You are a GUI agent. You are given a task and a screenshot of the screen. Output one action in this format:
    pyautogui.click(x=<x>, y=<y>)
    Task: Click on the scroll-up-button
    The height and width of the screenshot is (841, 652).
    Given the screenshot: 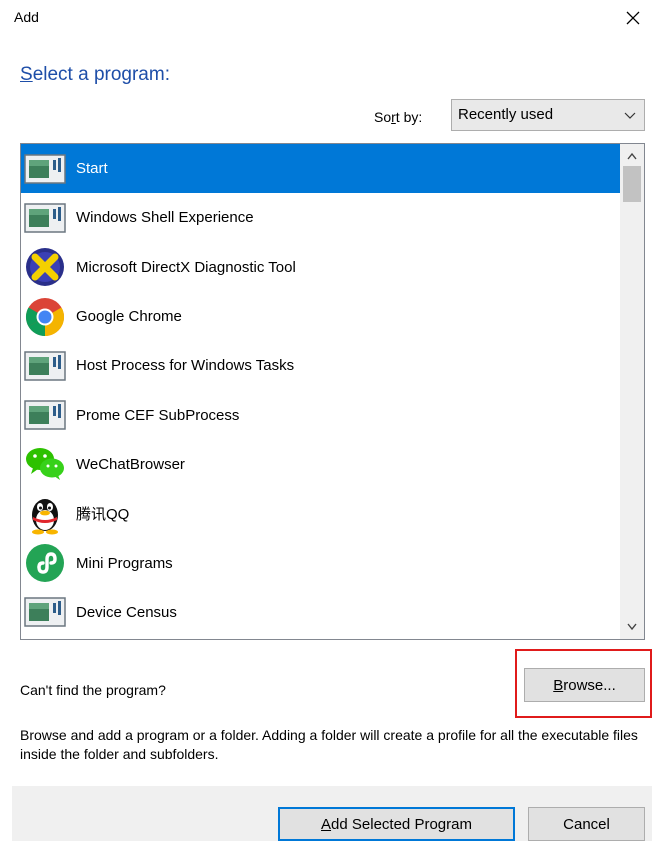 What is the action you would take?
    pyautogui.click(x=632, y=156)
    